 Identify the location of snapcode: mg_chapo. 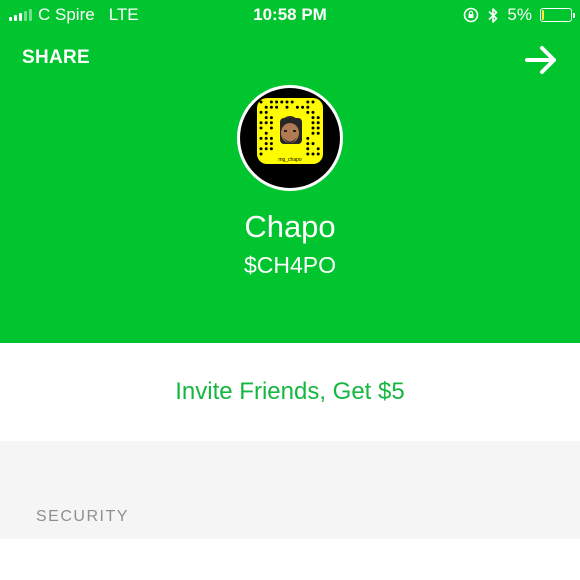
(290, 138).